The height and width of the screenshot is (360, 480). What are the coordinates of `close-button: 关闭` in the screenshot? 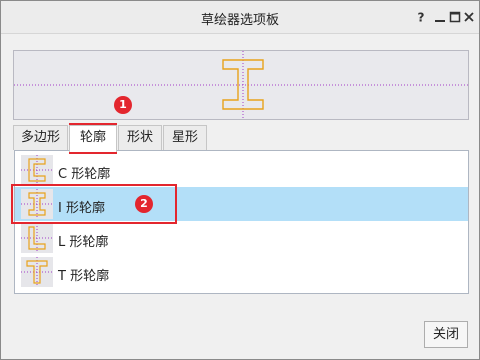 It's located at (446, 334).